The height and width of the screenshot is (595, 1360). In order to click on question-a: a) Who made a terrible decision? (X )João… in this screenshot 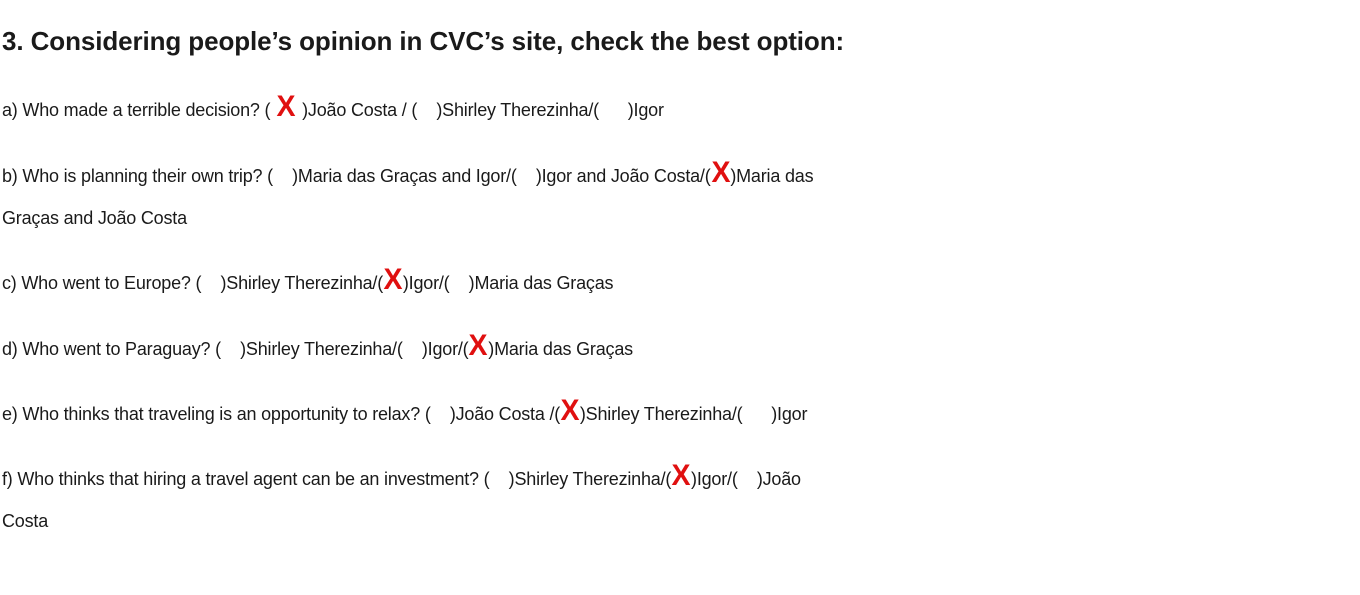, I will do `click(680, 108)`.